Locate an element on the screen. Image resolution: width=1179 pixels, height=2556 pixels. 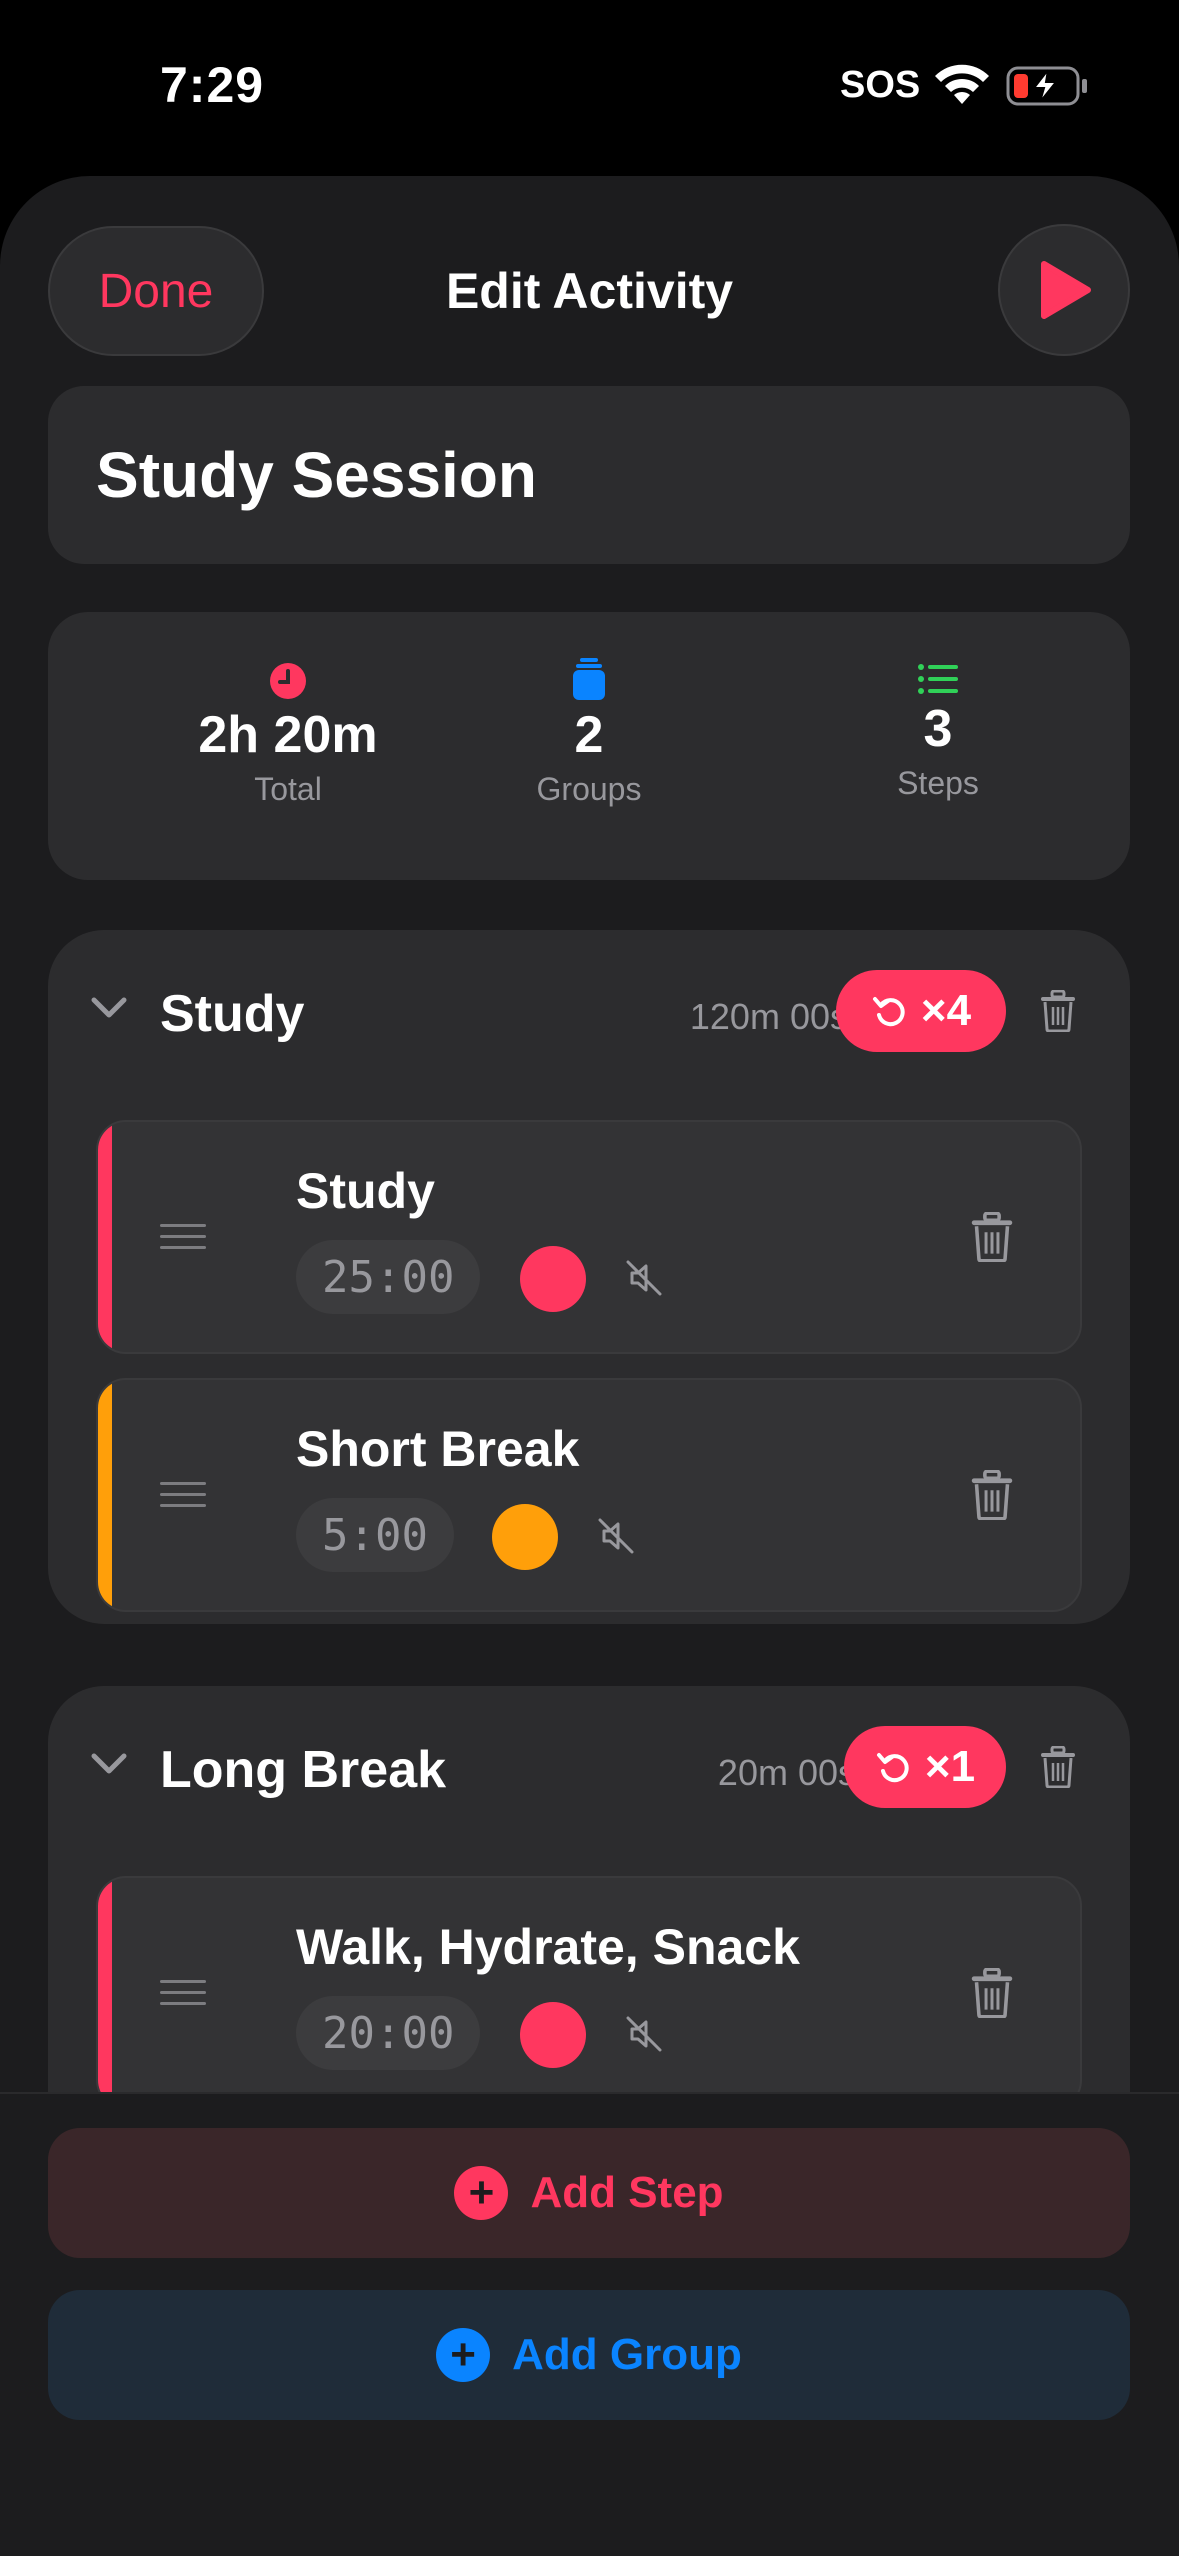
group-duration: 20m 00s is located at coordinates (786, 1772).